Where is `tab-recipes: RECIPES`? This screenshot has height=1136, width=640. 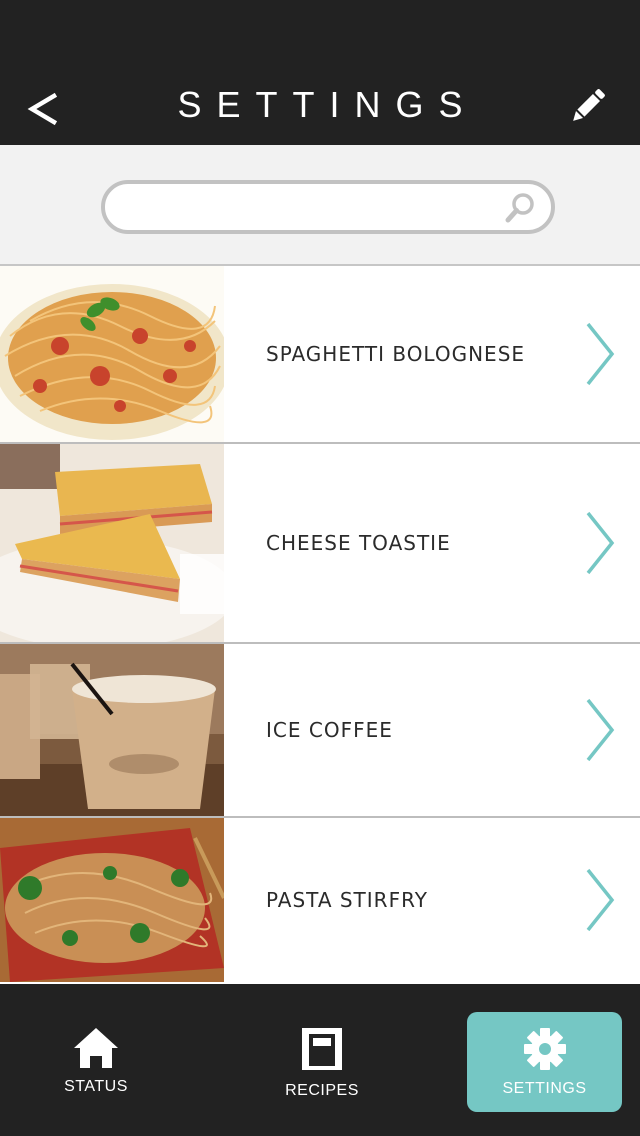 tab-recipes: RECIPES is located at coordinates (322, 1062).